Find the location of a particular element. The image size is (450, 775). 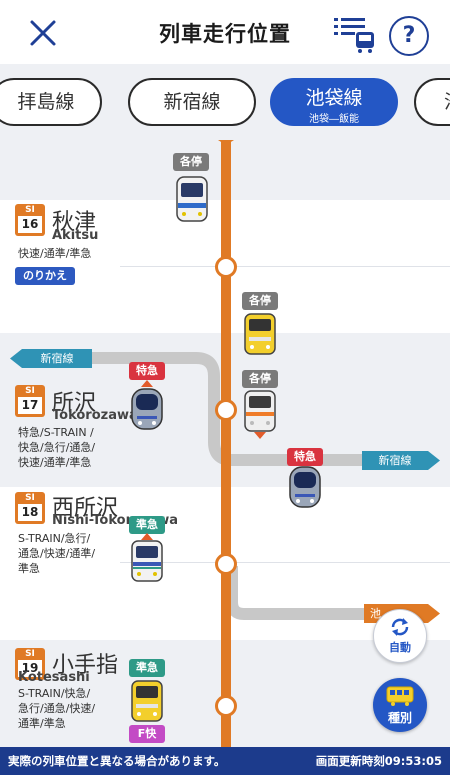

auto-refresh-button: 自動 is located at coordinates (400, 636).